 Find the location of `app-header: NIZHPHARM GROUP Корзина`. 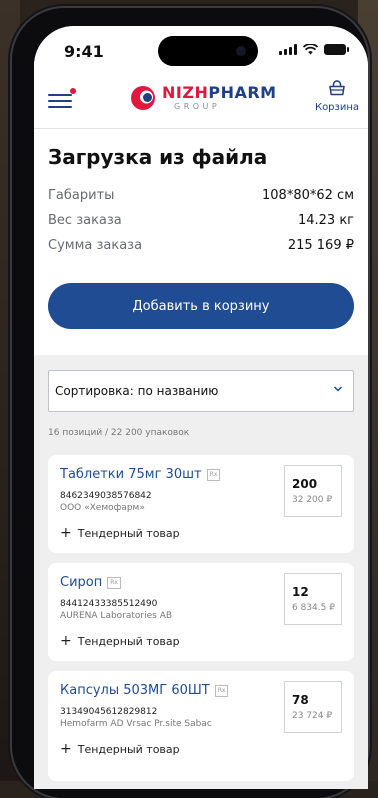

app-header: NIZHPHARM GROUP Корзина is located at coordinates (201, 102).